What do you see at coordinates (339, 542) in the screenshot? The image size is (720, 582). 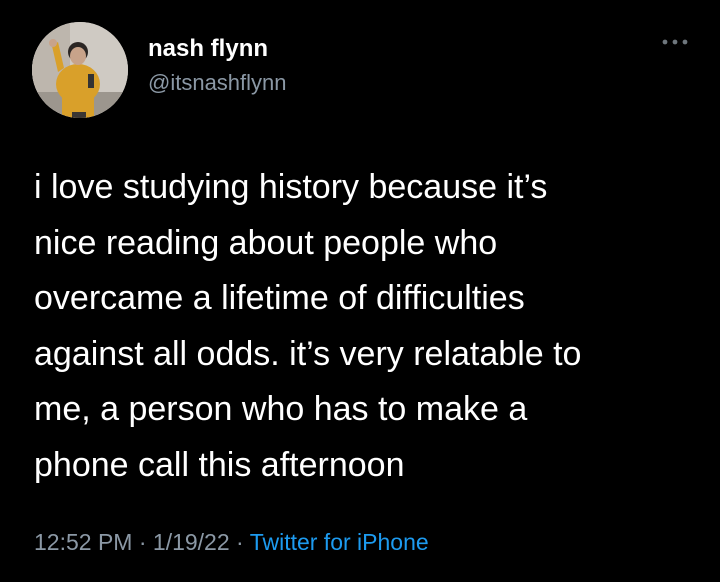 I see `tweet-source-link: Twitter for iPhone` at bounding box center [339, 542].